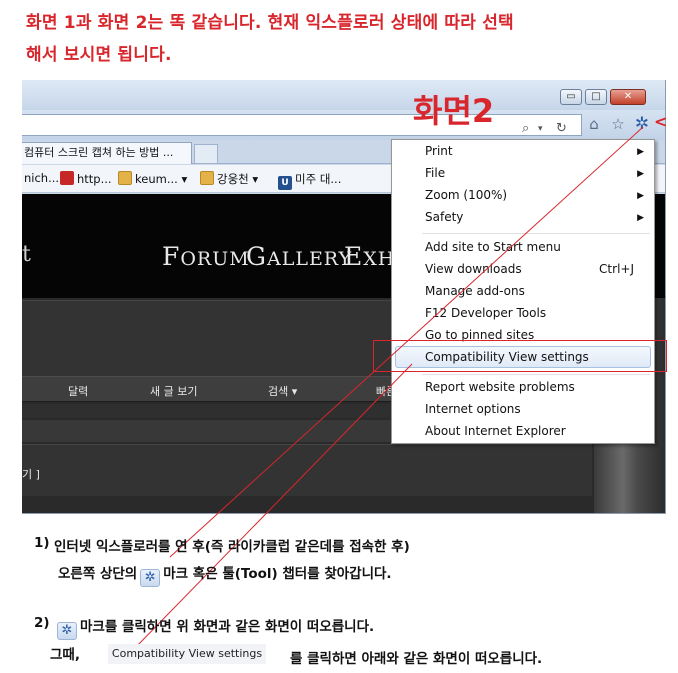 The image size is (678, 673). I want to click on highlight-box, so click(520, 356).